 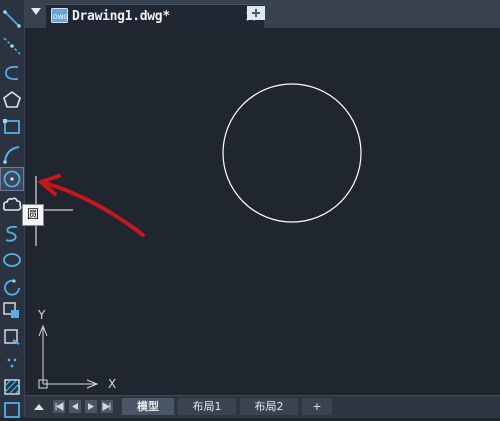 What do you see at coordinates (107, 406) in the screenshot?
I see `last-layout-icon` at bounding box center [107, 406].